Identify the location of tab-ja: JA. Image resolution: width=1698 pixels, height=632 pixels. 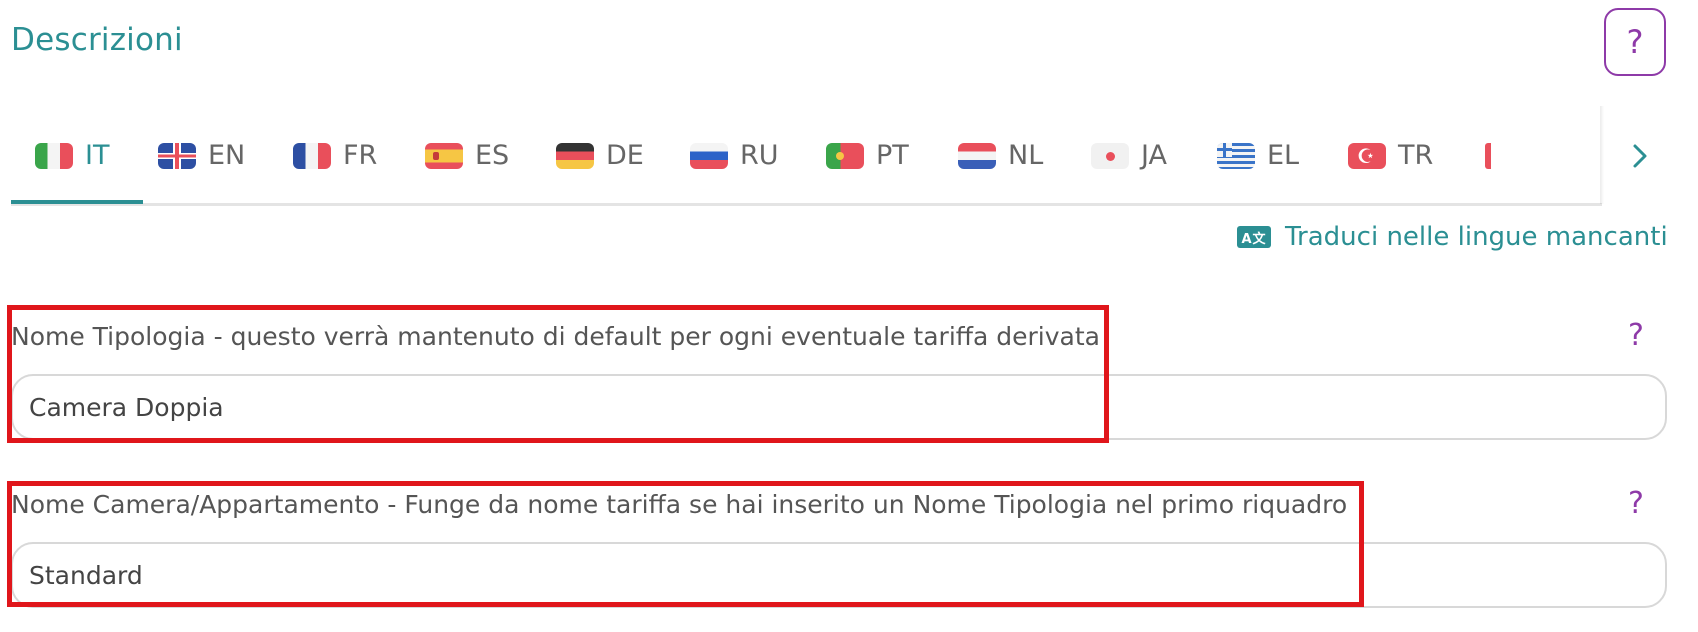
(1129, 155).